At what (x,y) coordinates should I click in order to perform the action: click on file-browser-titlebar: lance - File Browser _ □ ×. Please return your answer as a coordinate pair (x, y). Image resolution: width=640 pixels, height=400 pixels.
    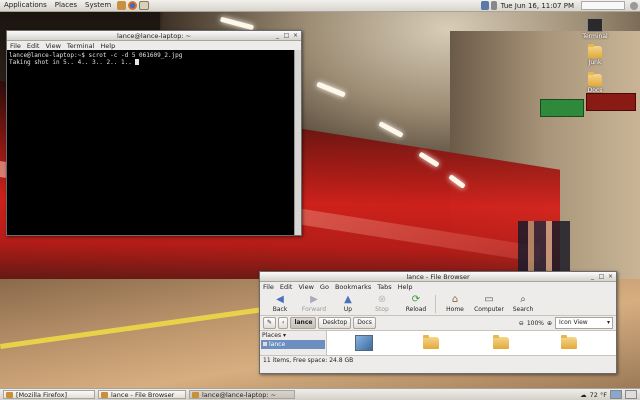
    Looking at the image, I should click on (438, 277).